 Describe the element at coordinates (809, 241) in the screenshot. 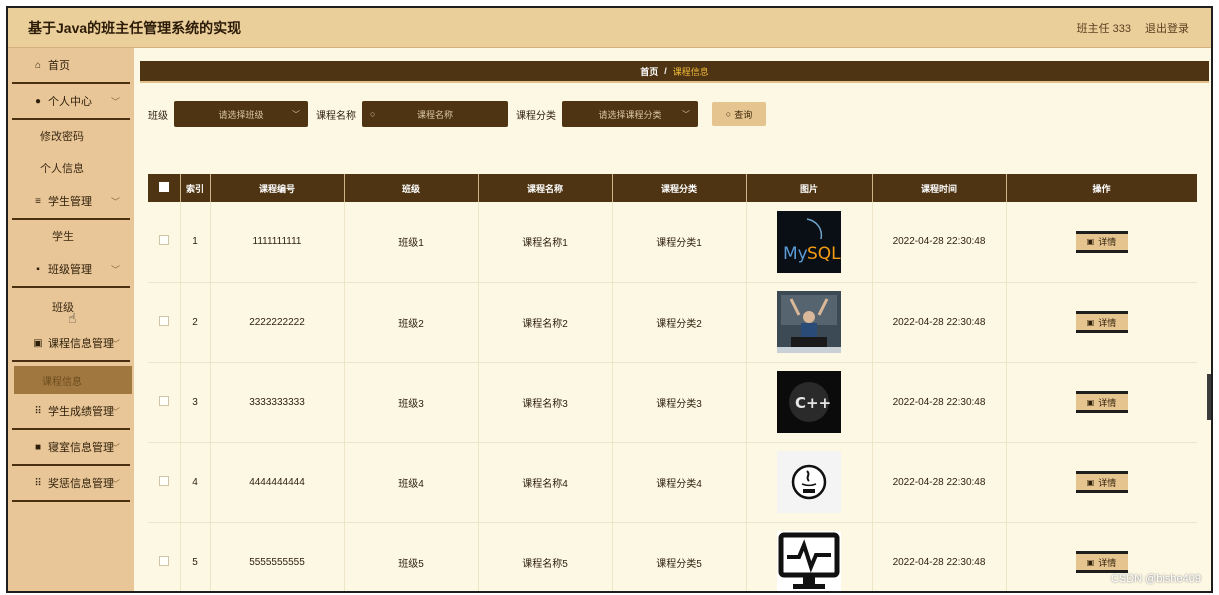

I see `mysql-logo-icon: My SQL` at that location.